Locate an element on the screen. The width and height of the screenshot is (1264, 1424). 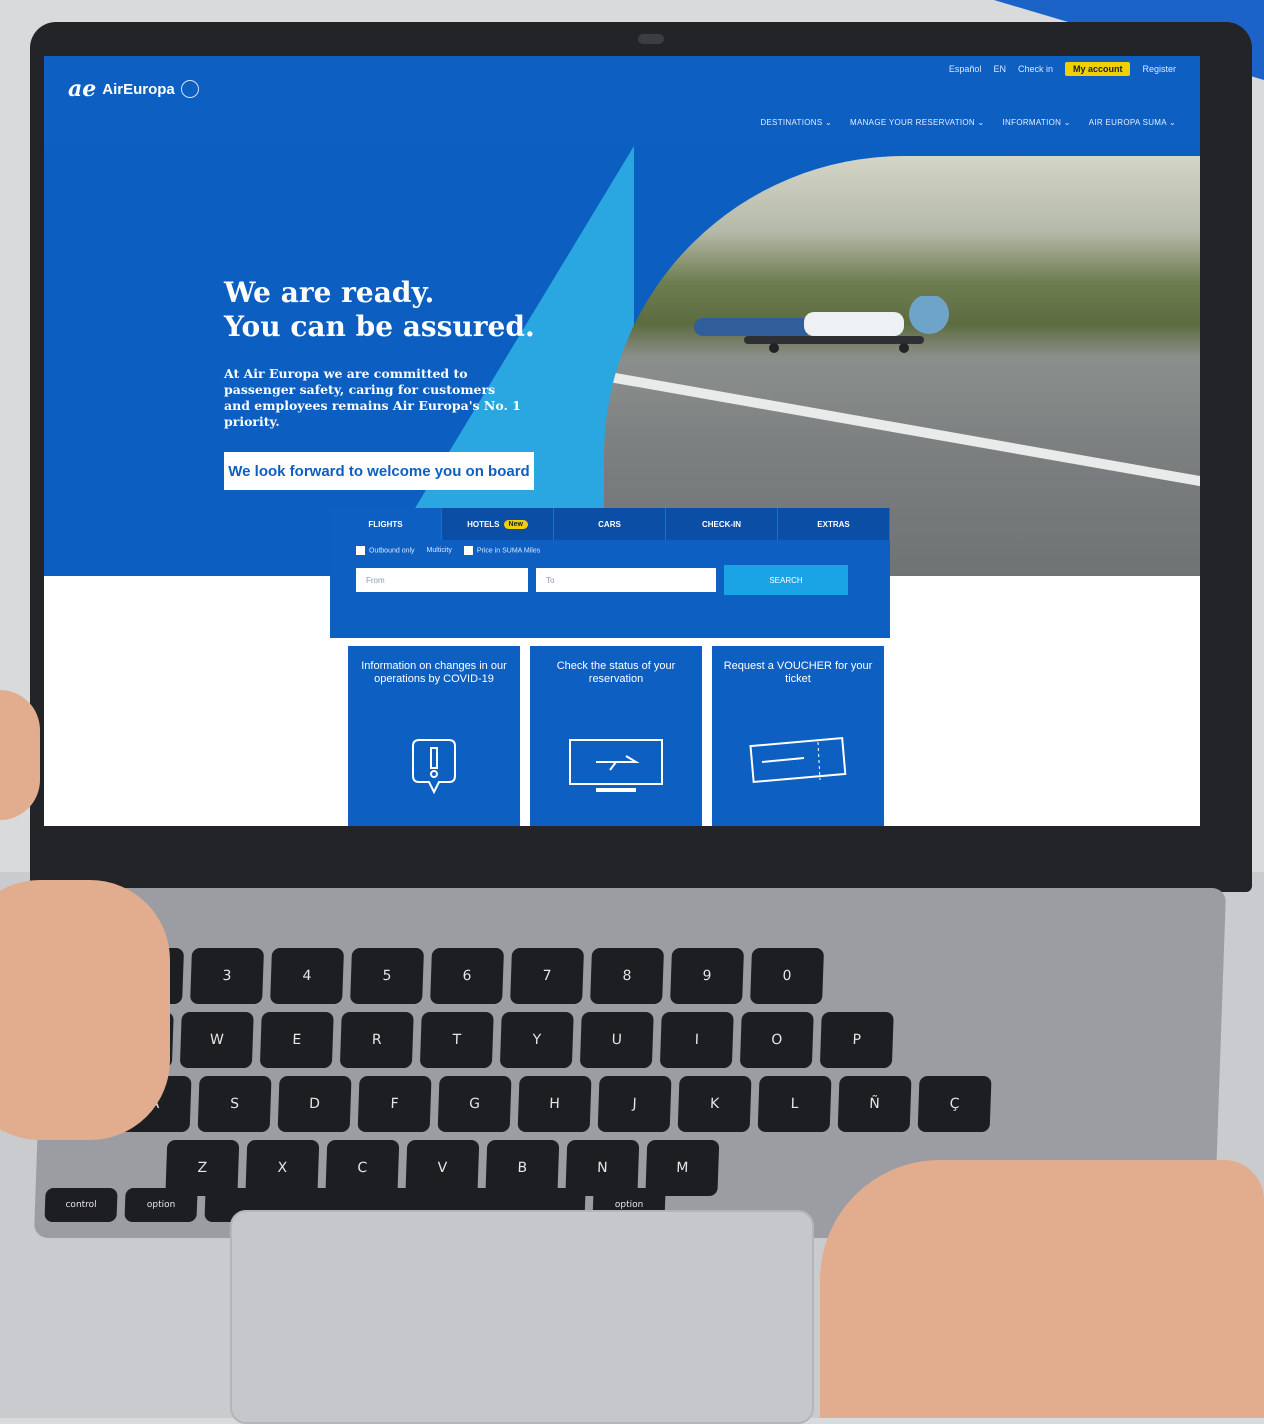
globe-icon is located at coordinates (189, 89).